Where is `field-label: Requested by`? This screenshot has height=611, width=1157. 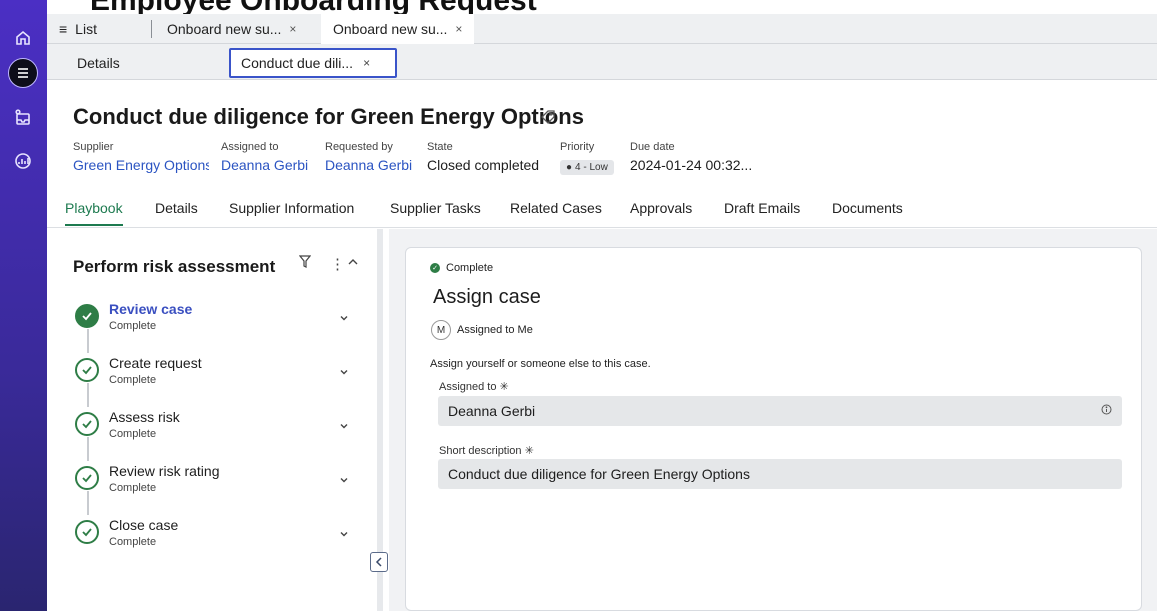
field-label: Requested by is located at coordinates (359, 147).